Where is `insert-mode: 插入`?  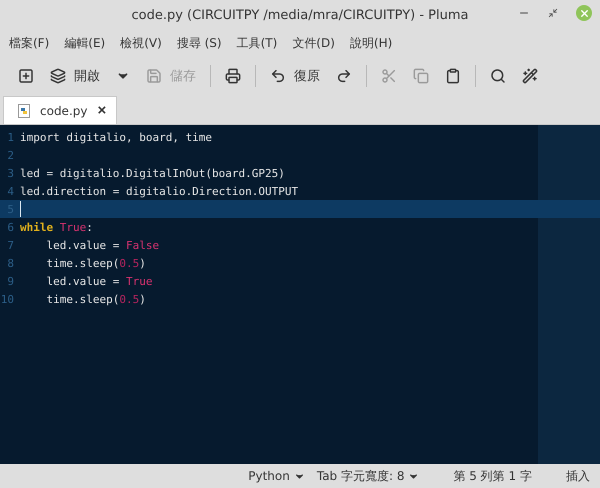 insert-mode: 插入 is located at coordinates (578, 476).